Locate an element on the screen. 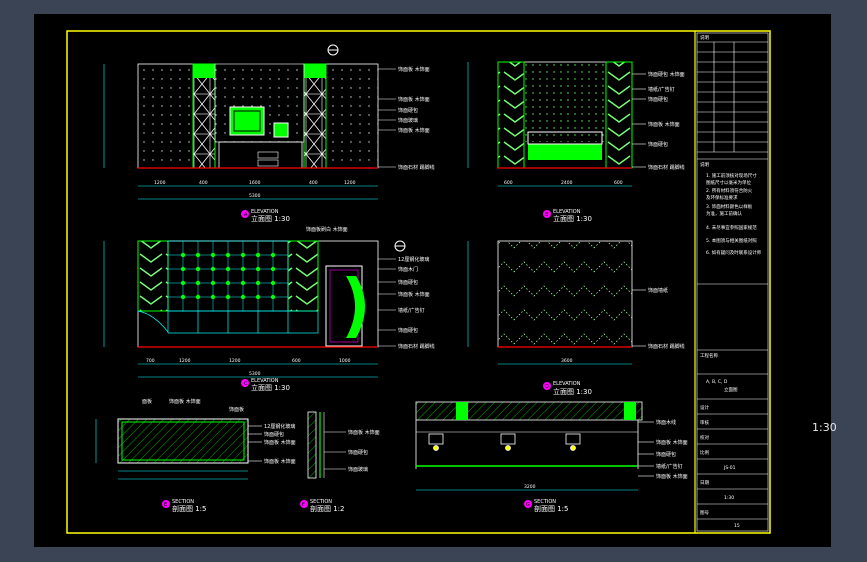  elev-b-dotted-wall is located at coordinates (565, 102).